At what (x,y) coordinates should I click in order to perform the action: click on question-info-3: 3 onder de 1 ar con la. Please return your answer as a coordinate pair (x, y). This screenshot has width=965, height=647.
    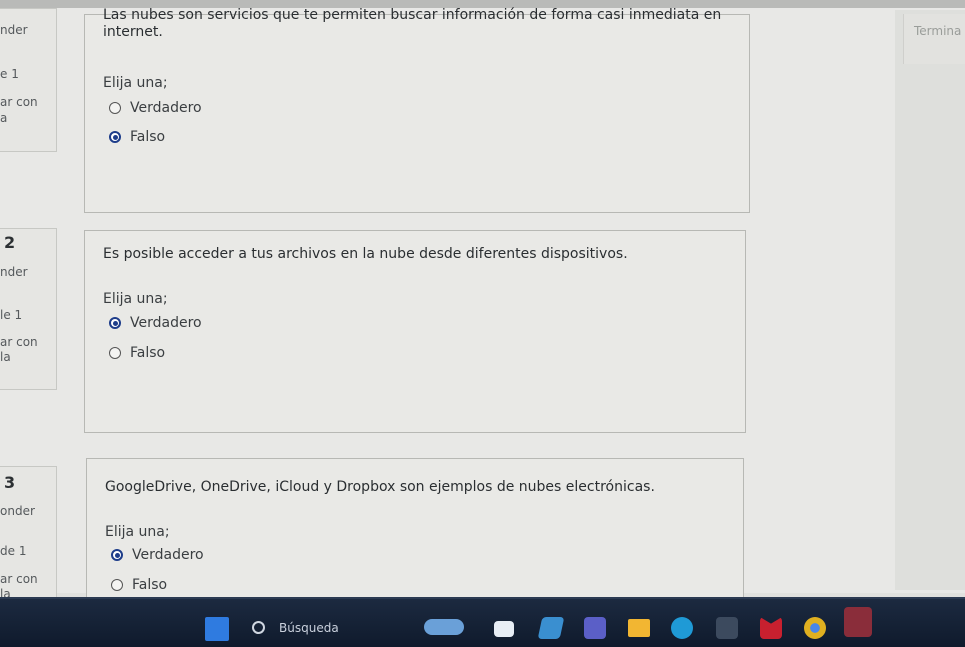
    Looking at the image, I should click on (28, 537).